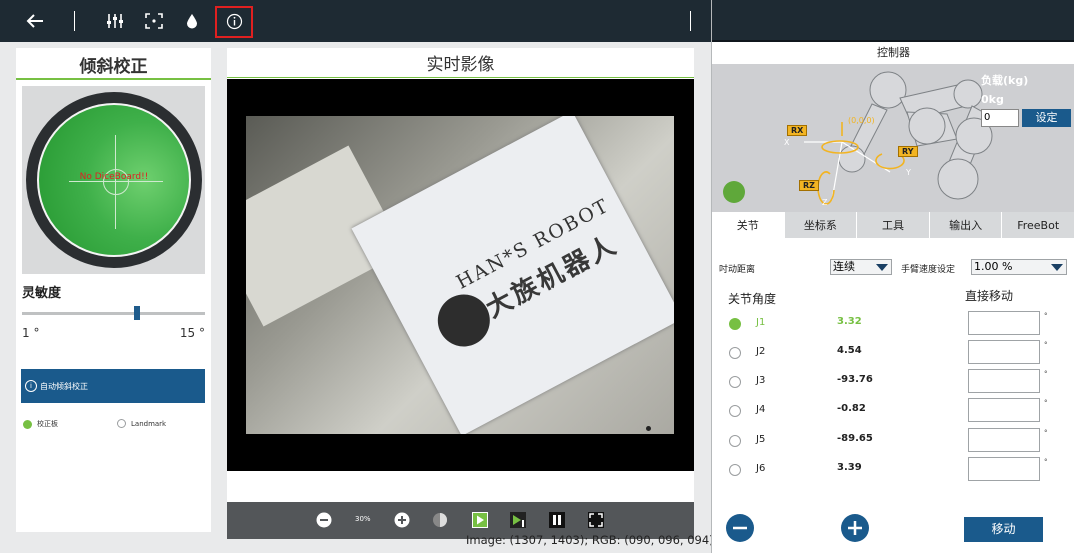 This screenshot has width=1074, height=553. What do you see at coordinates (154, 21) in the screenshot?
I see `focus-frame-icon` at bounding box center [154, 21].